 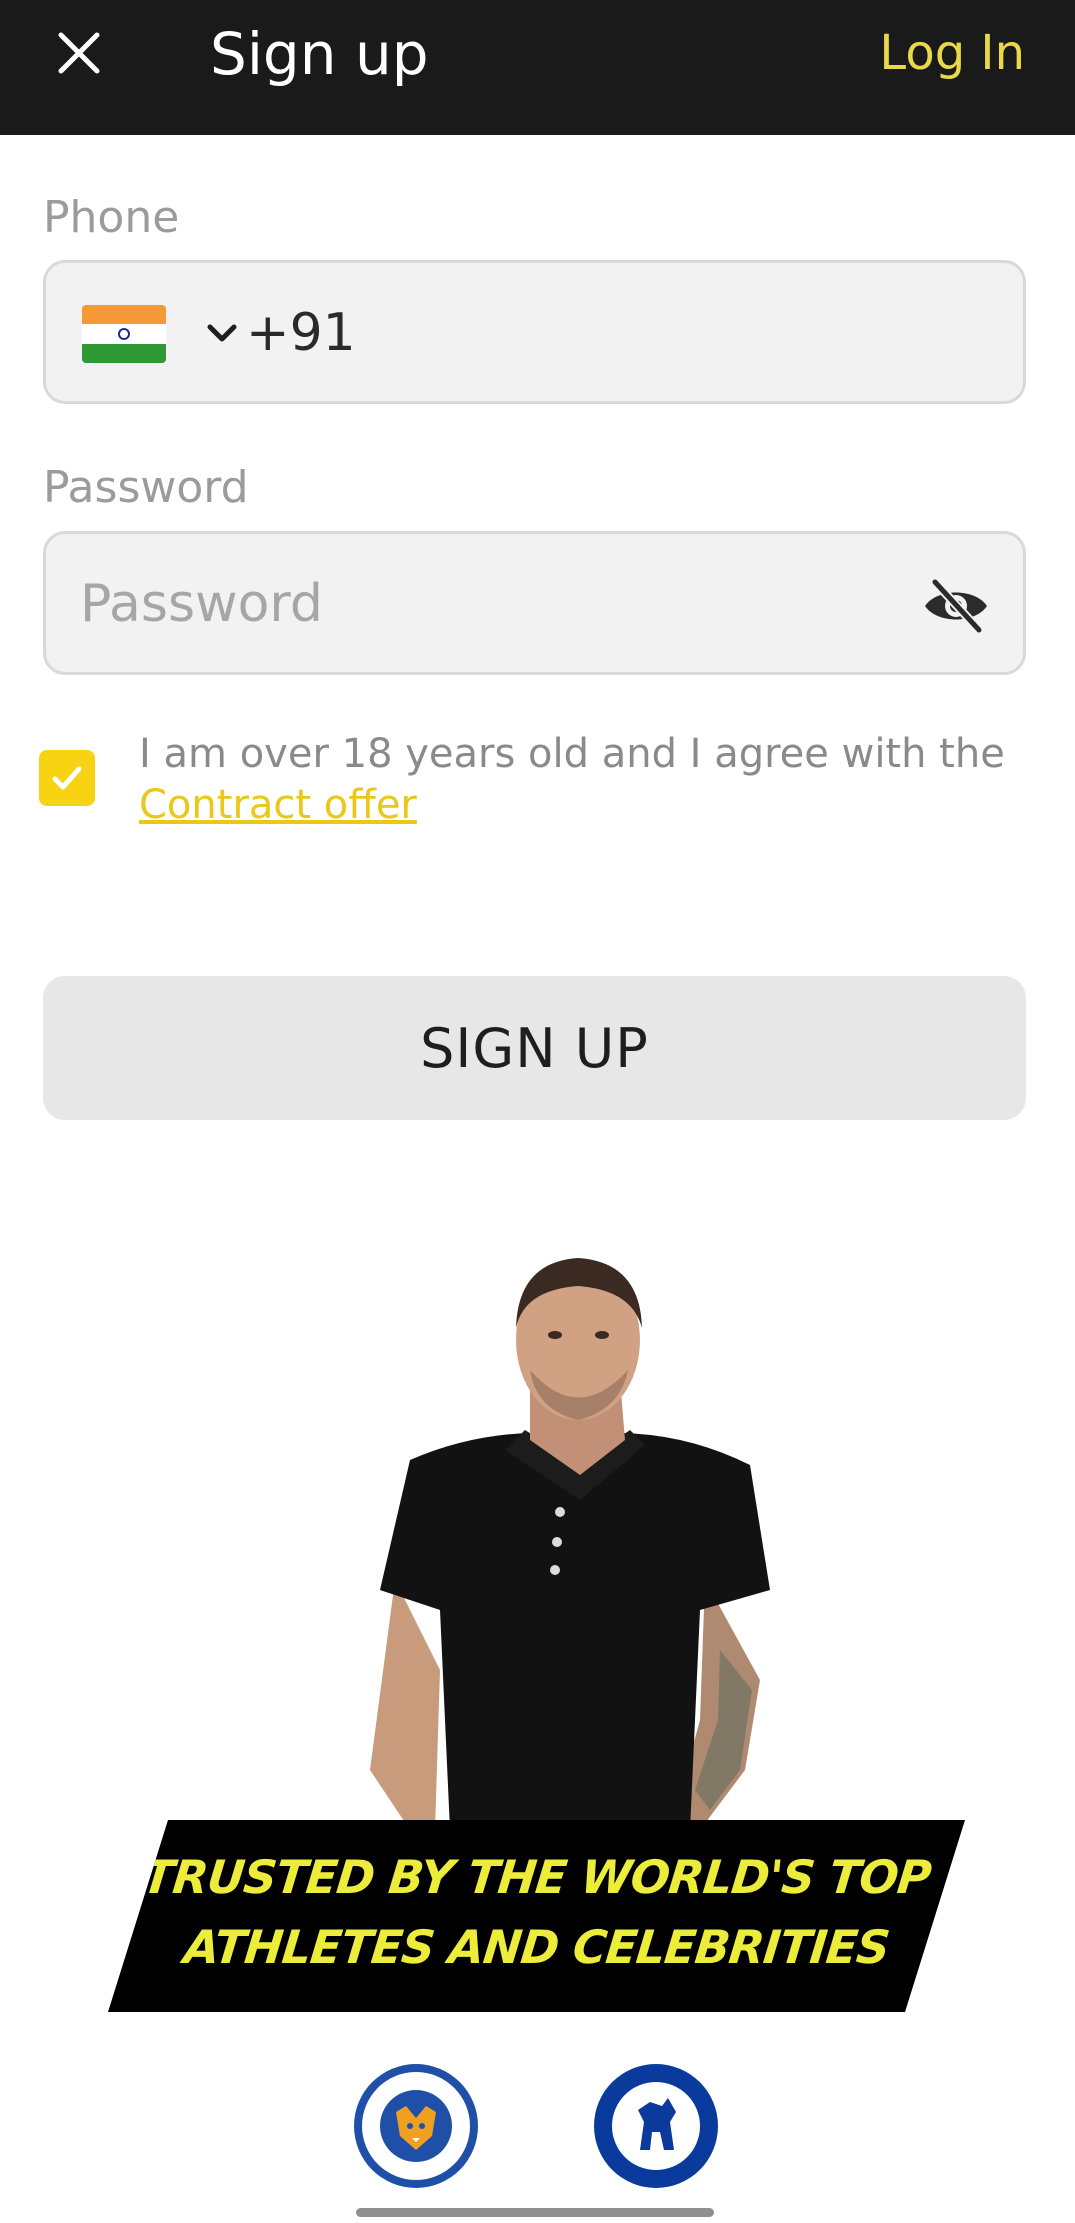 I want to click on password-field-container, so click(x=534, y=603).